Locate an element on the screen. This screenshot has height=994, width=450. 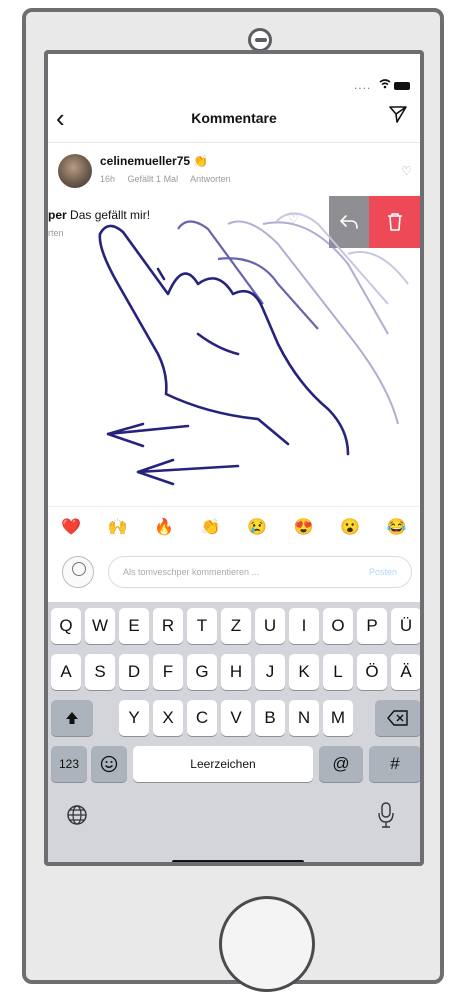
clap-emoji-icon: 👏 is located at coordinates (201, 161).